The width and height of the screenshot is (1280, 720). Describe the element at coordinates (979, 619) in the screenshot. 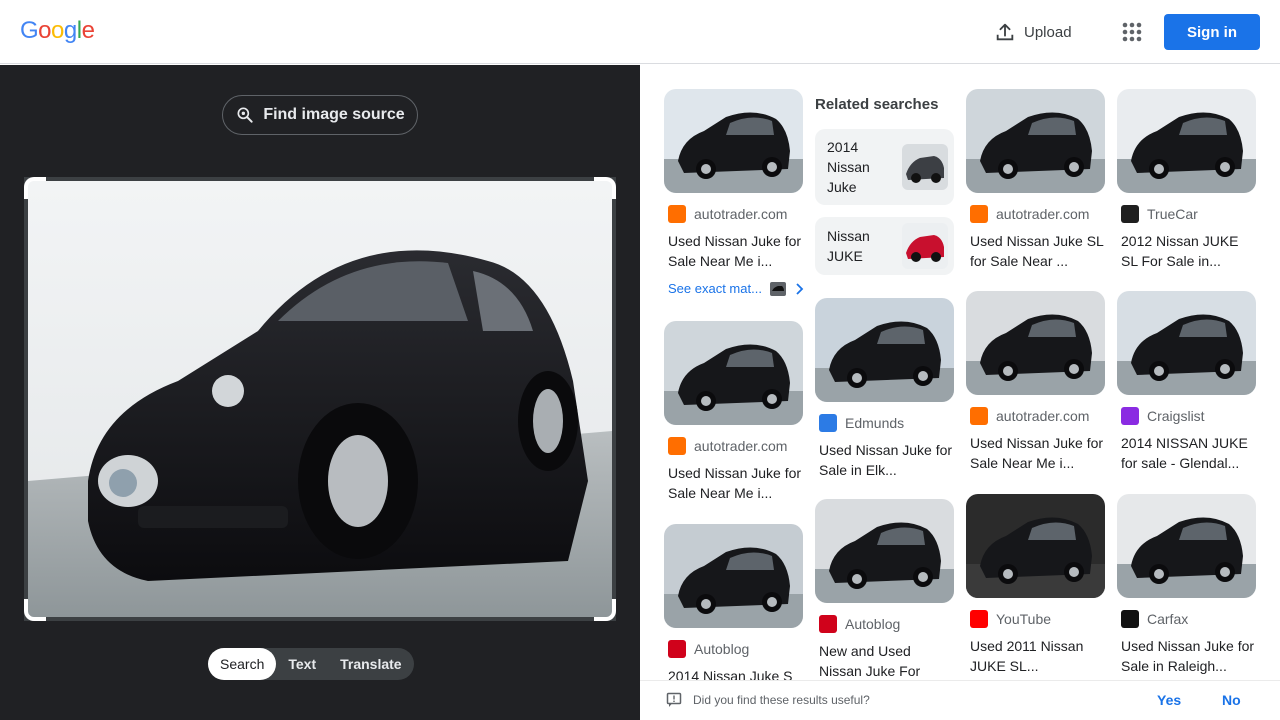

I see `youtube-icon` at that location.